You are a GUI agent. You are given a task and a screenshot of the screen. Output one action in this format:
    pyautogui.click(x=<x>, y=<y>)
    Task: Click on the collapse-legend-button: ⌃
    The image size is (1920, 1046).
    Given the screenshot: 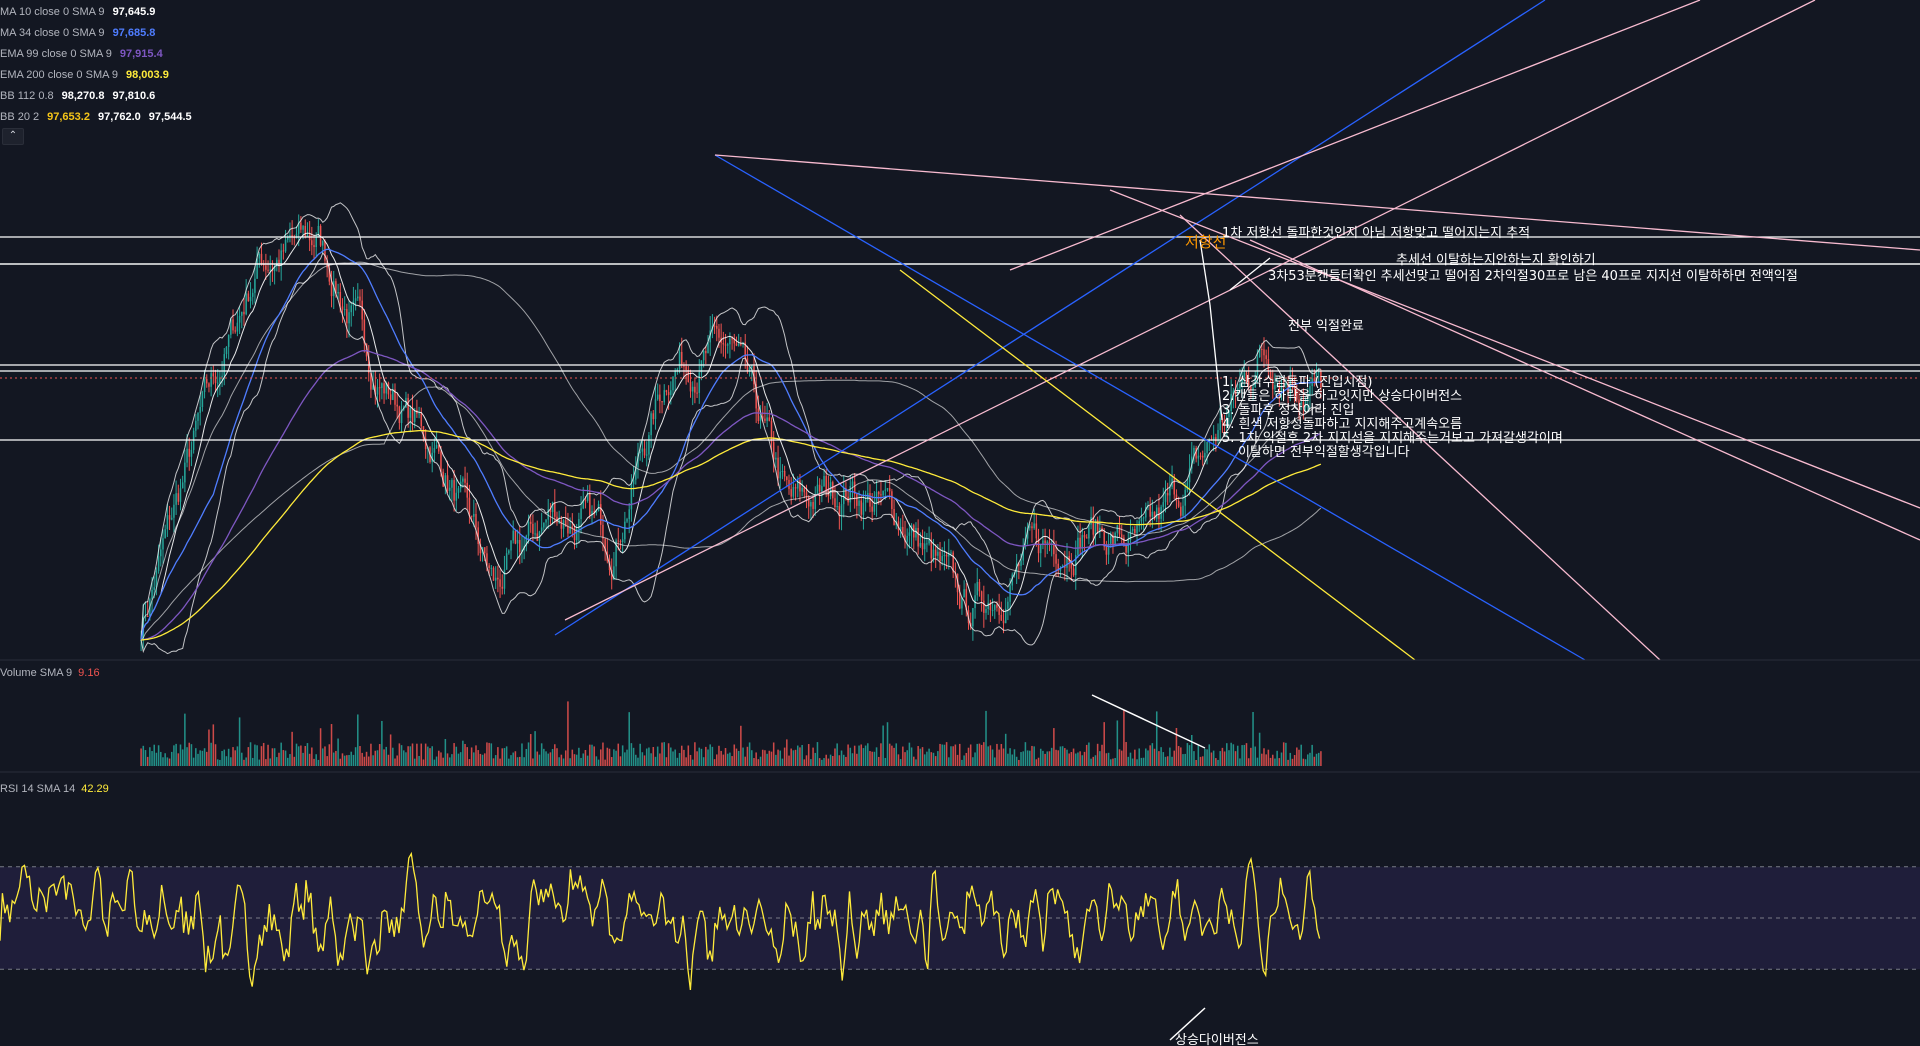 What is the action you would take?
    pyautogui.click(x=13, y=136)
    